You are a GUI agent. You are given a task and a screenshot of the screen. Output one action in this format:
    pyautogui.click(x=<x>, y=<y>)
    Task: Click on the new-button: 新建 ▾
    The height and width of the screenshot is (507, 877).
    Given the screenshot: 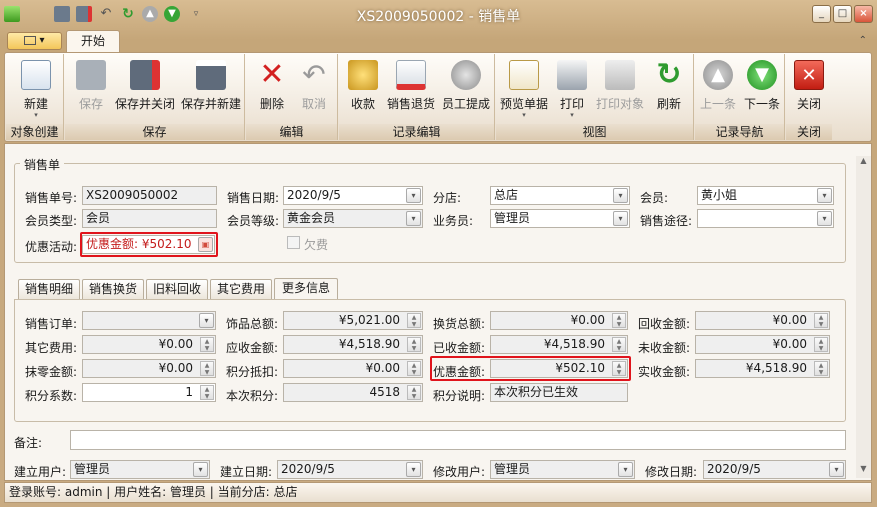 What is the action you would take?
    pyautogui.click(x=36, y=88)
    